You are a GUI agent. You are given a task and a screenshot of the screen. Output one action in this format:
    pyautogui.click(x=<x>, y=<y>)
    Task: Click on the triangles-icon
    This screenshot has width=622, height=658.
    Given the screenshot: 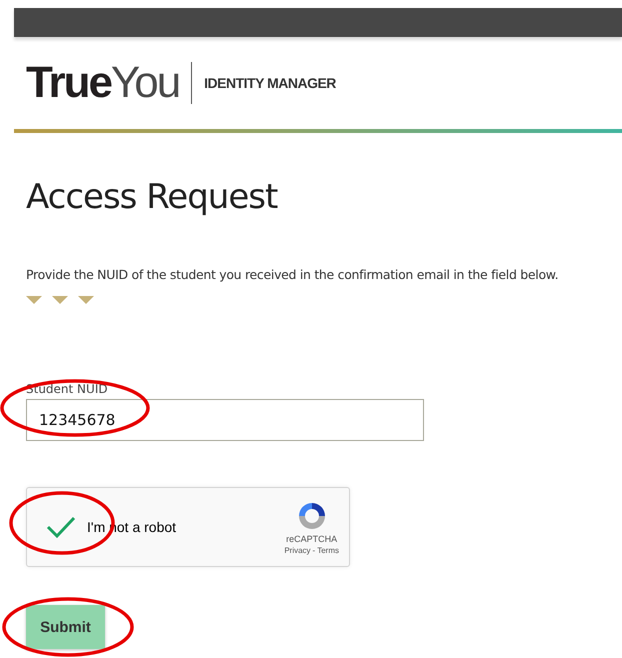 What is the action you would take?
    pyautogui.click(x=60, y=301)
    